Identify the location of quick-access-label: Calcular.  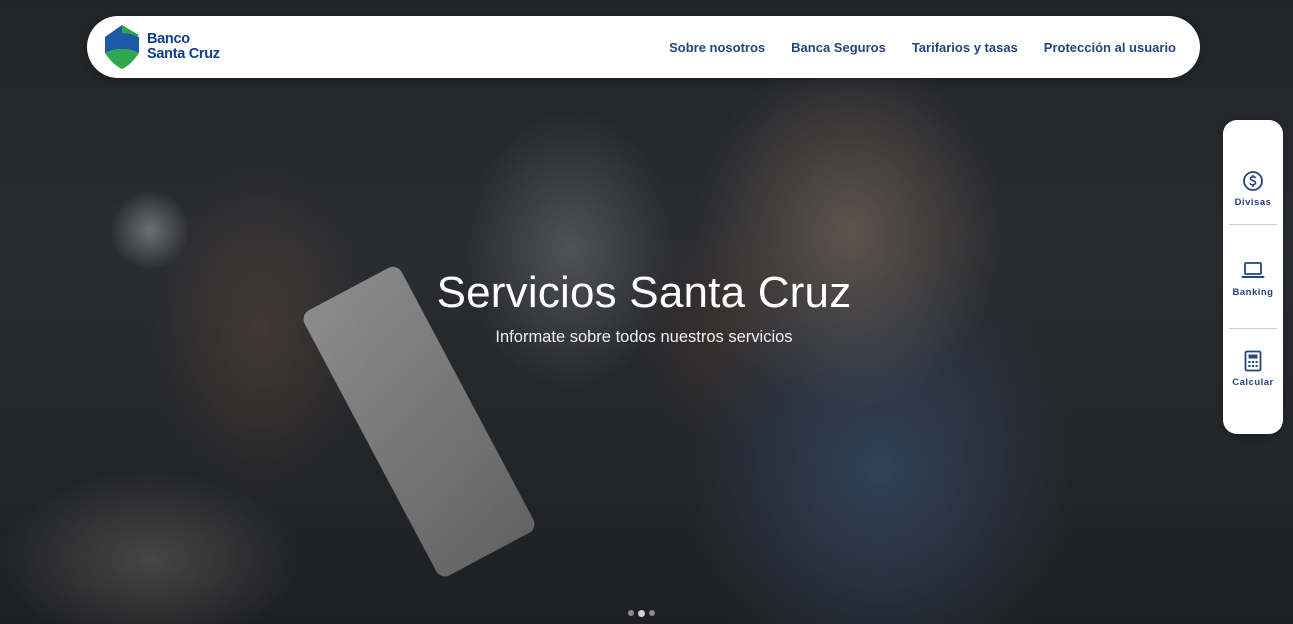
(1253, 382).